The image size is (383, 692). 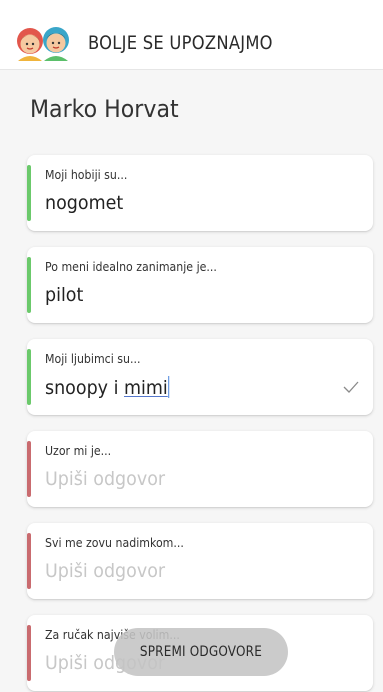 I want to click on spellcheck-word: mimi, so click(x=145, y=388).